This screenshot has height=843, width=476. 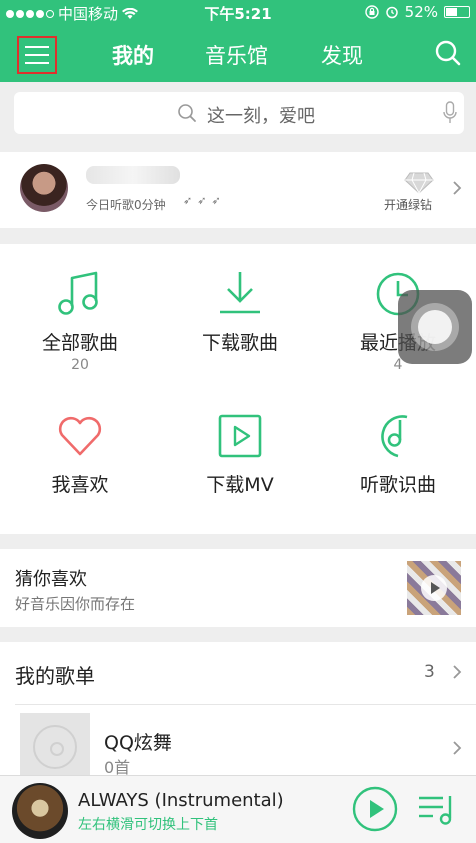 What do you see at coordinates (133, 175) in the screenshot?
I see `username-blurred` at bounding box center [133, 175].